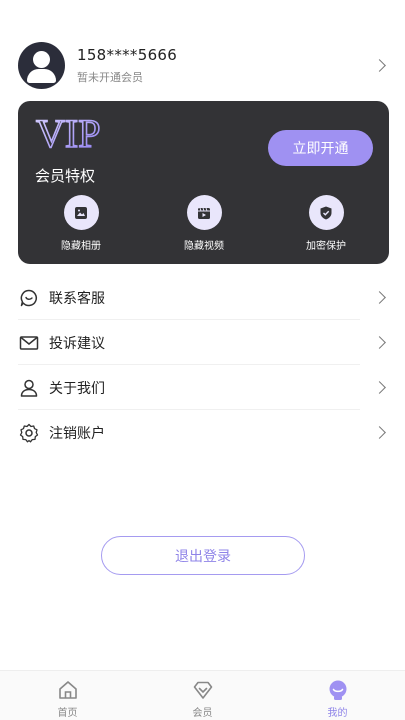 The width and height of the screenshot is (405, 720). What do you see at coordinates (77, 388) in the screenshot?
I see `menu-item-label: 关于我们` at bounding box center [77, 388].